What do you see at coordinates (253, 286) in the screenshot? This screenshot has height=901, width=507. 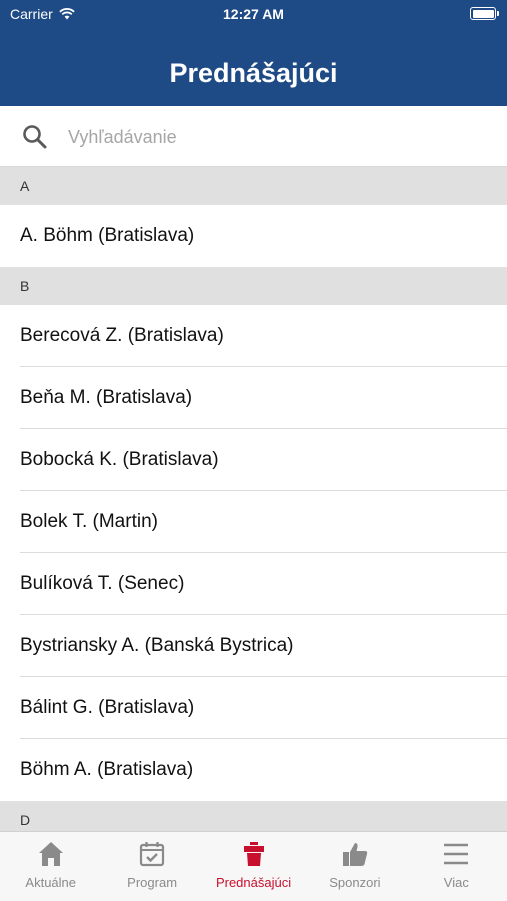 I see `section-header-b: B` at bounding box center [253, 286].